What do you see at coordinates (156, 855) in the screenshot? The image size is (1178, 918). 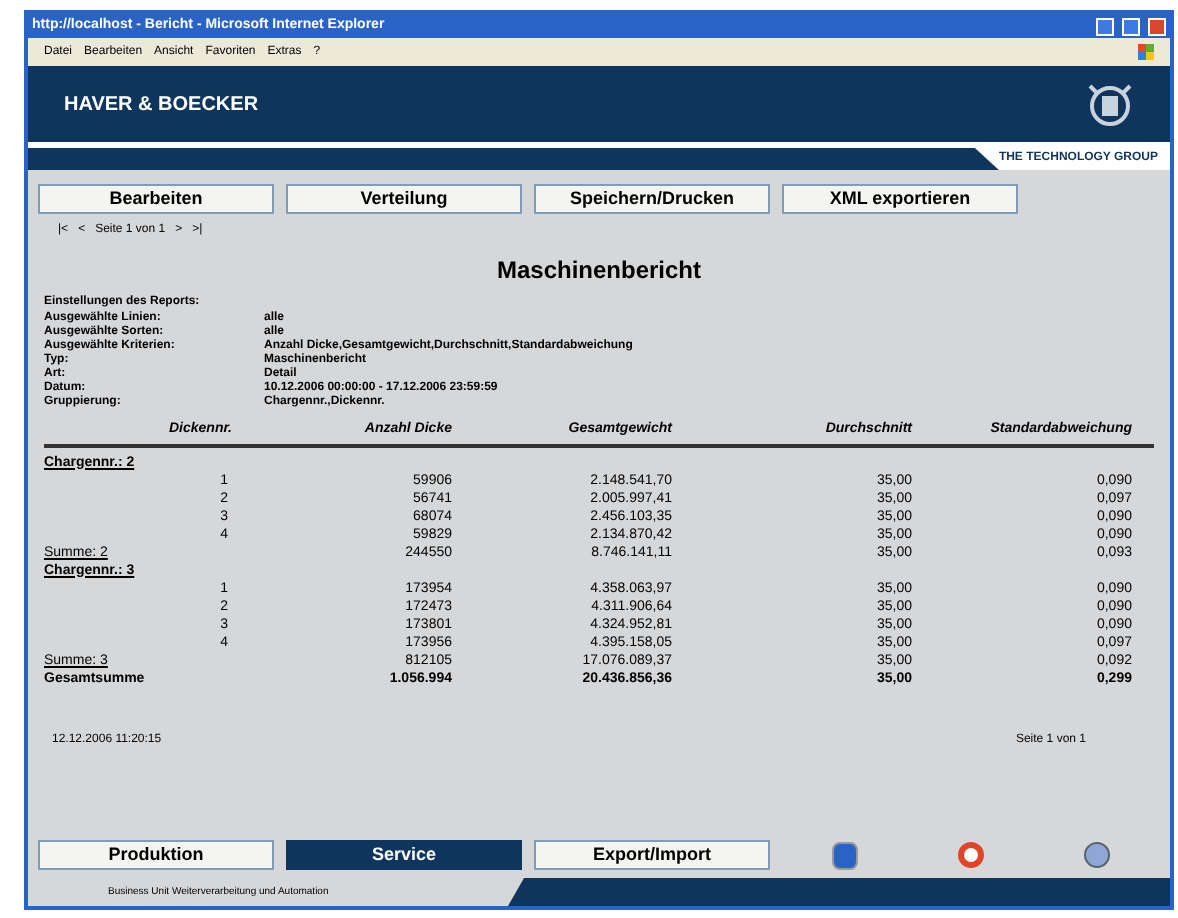 I see `nav-button: Produktion` at bounding box center [156, 855].